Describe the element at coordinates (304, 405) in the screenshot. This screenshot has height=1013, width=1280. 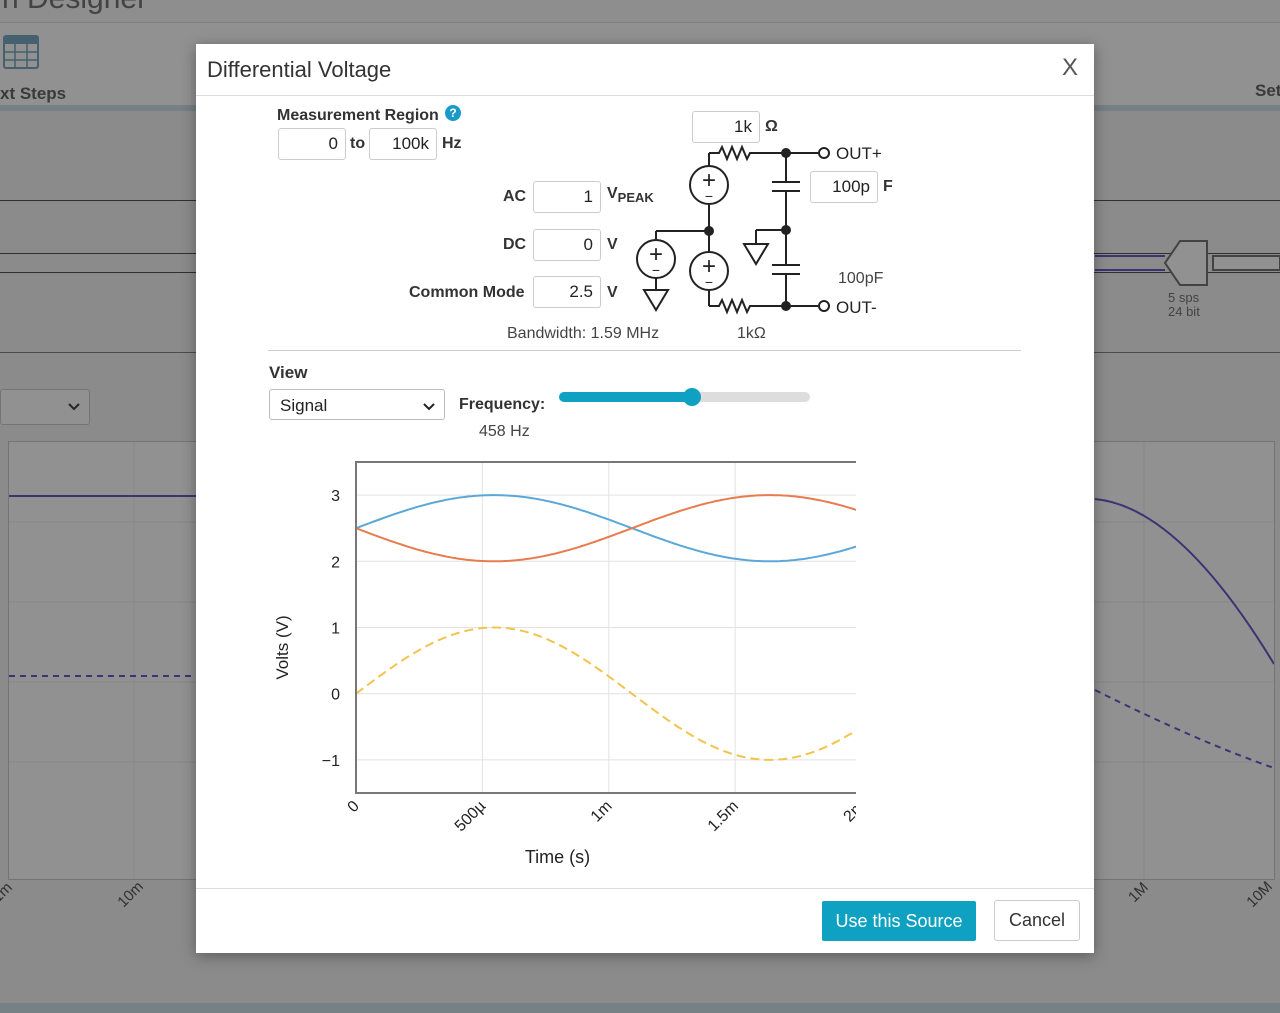
I see `view-select-value: Signal` at that location.